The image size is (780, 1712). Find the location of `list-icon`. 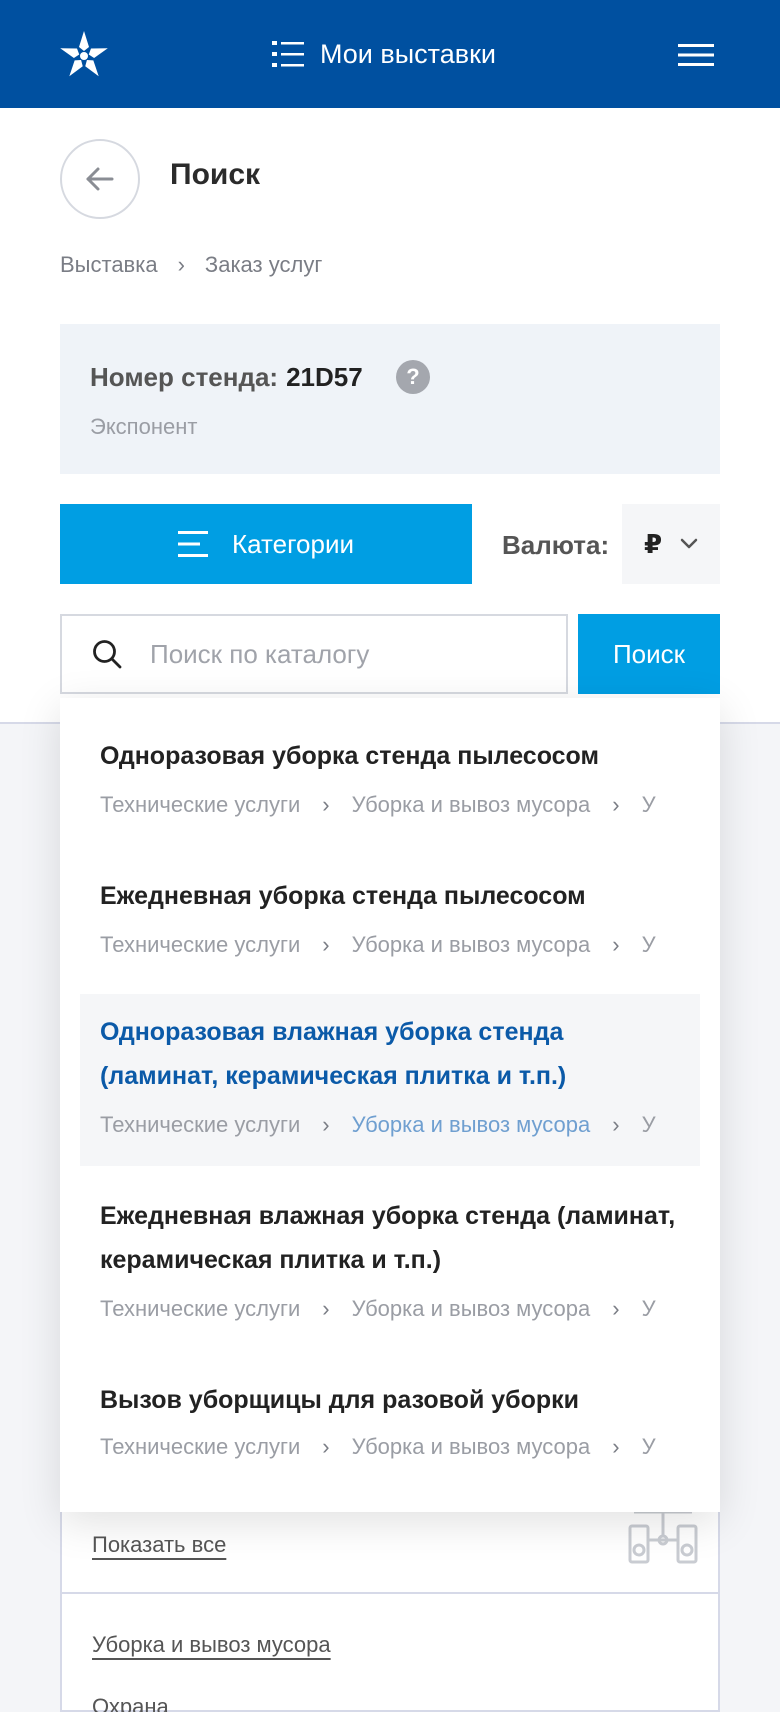

list-icon is located at coordinates (288, 54).